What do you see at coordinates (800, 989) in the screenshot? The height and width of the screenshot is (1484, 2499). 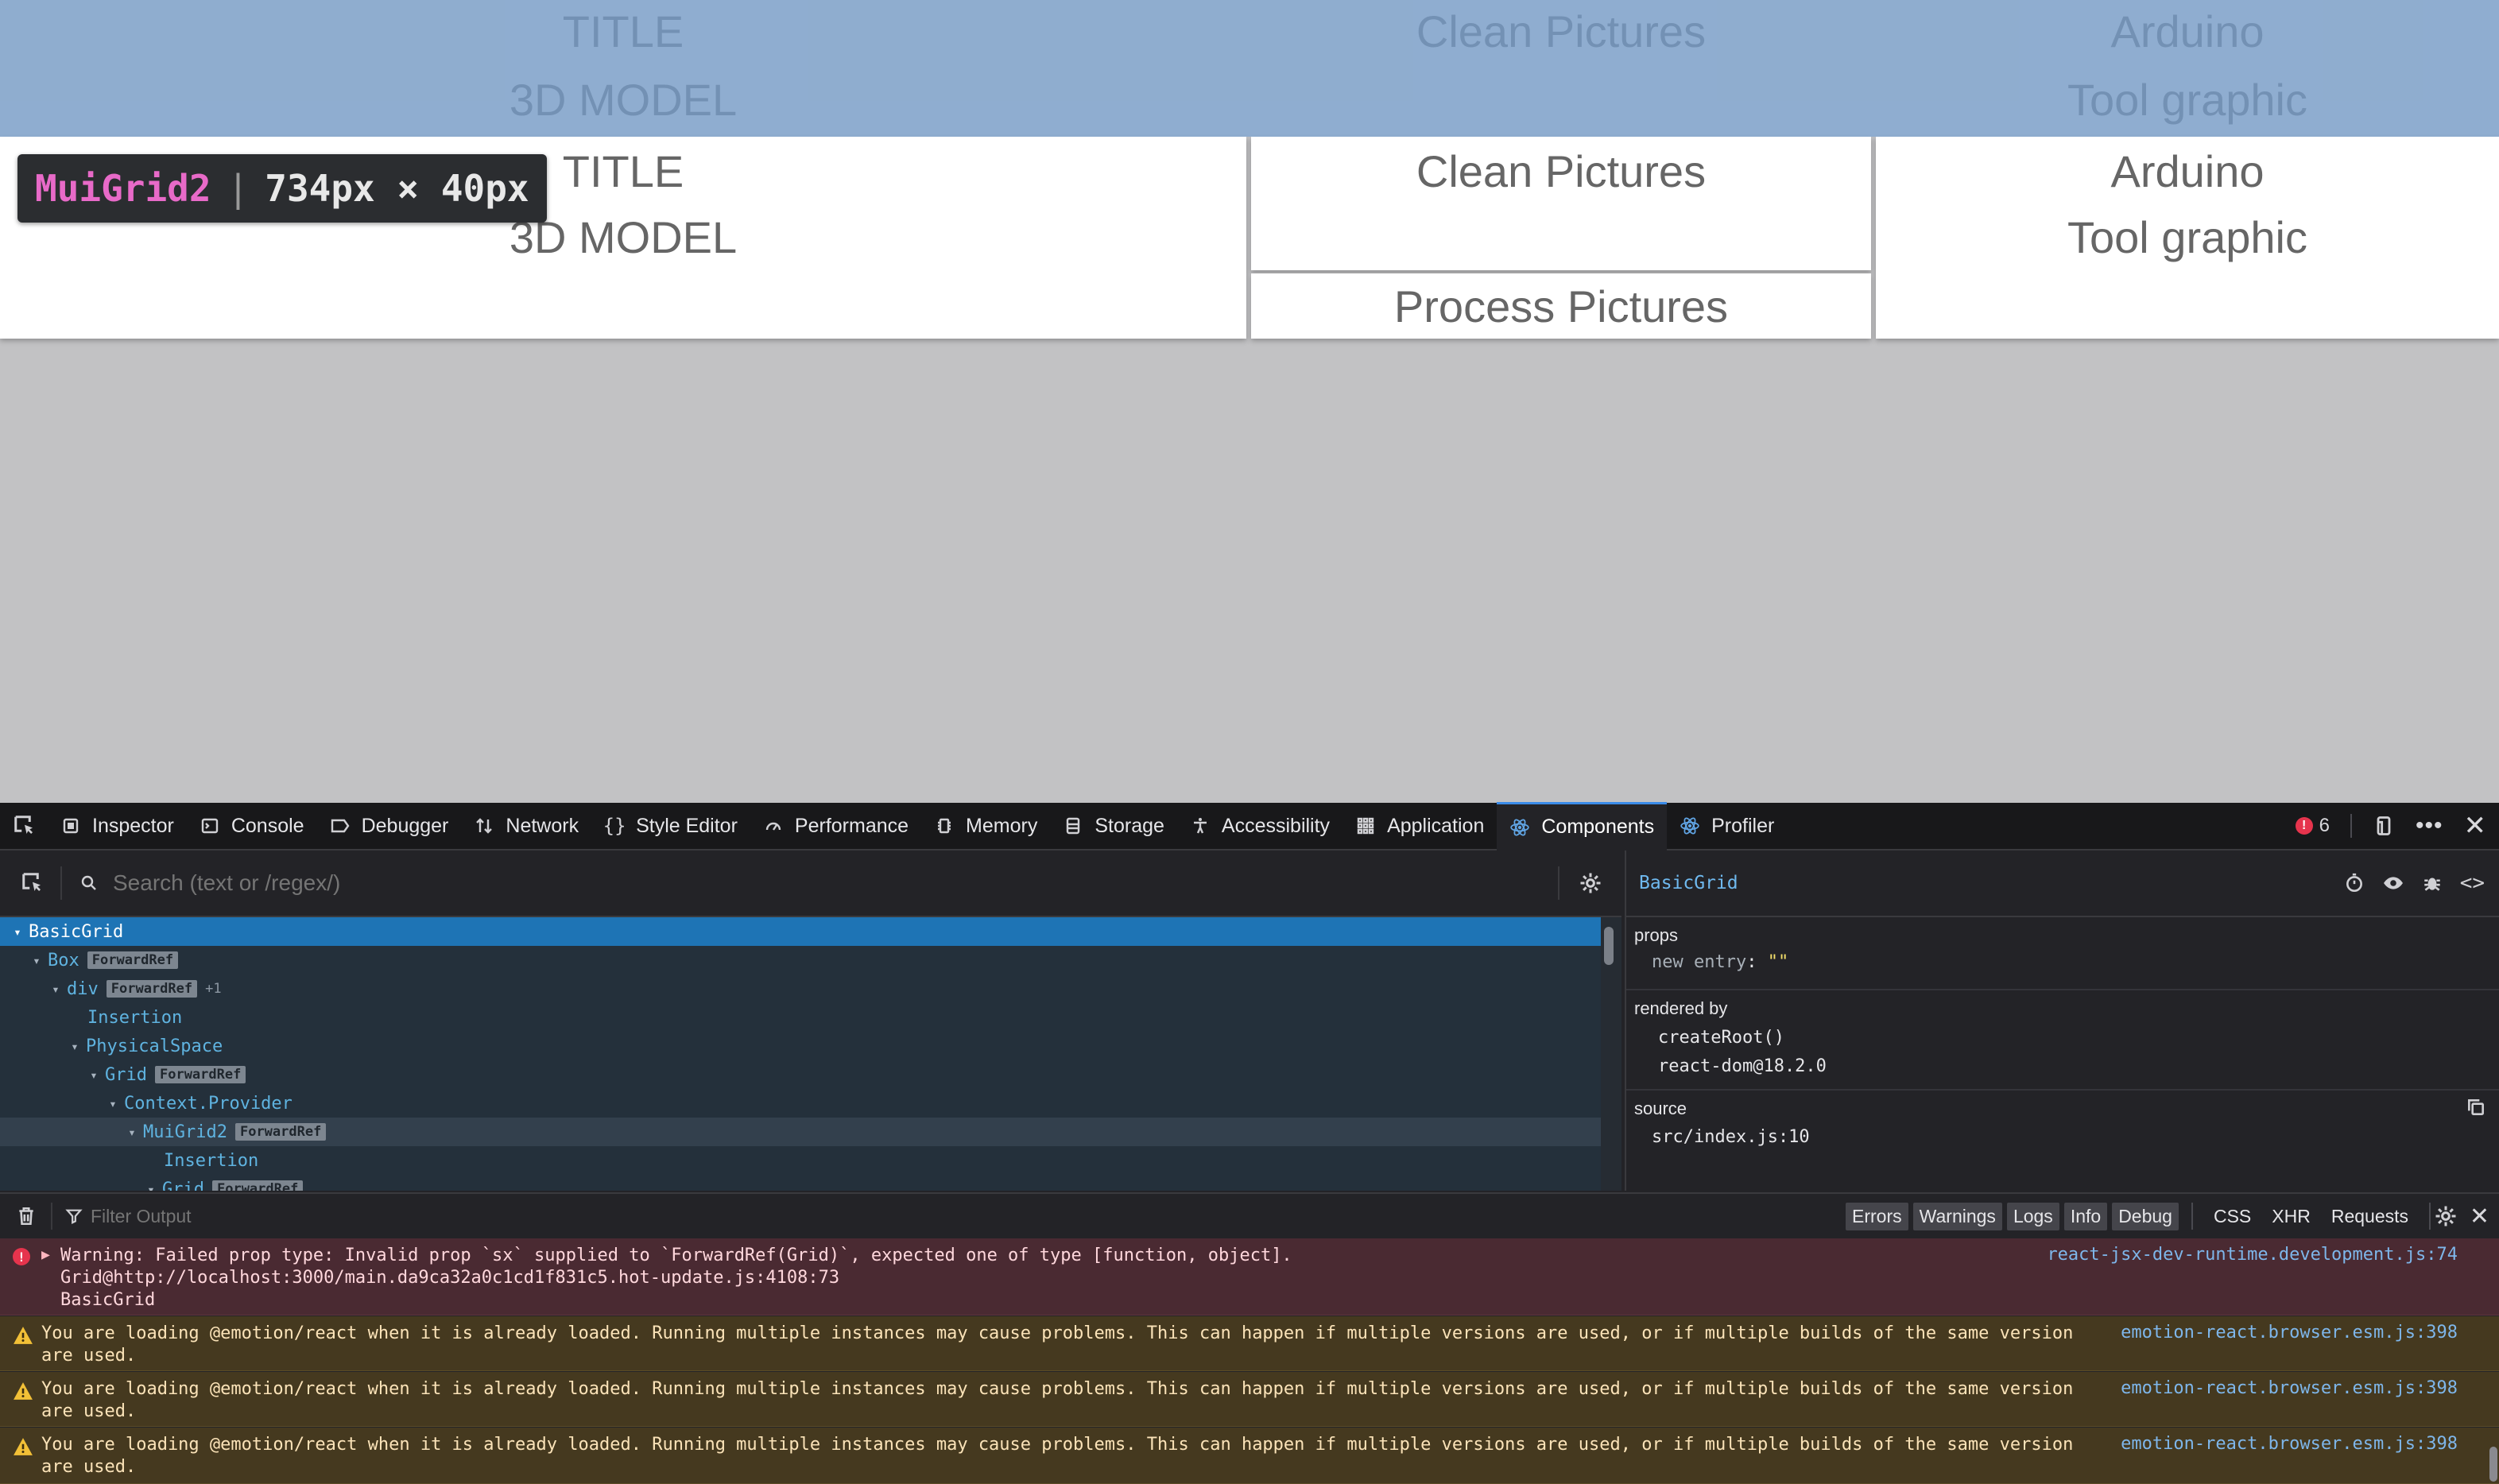 I see `tree-node: ▾ div ForwardRef +1` at bounding box center [800, 989].